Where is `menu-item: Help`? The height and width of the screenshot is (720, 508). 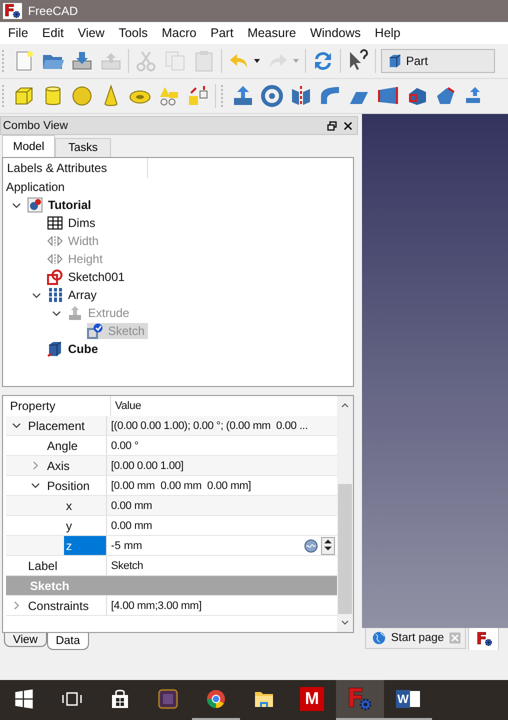 menu-item: Help is located at coordinates (388, 33).